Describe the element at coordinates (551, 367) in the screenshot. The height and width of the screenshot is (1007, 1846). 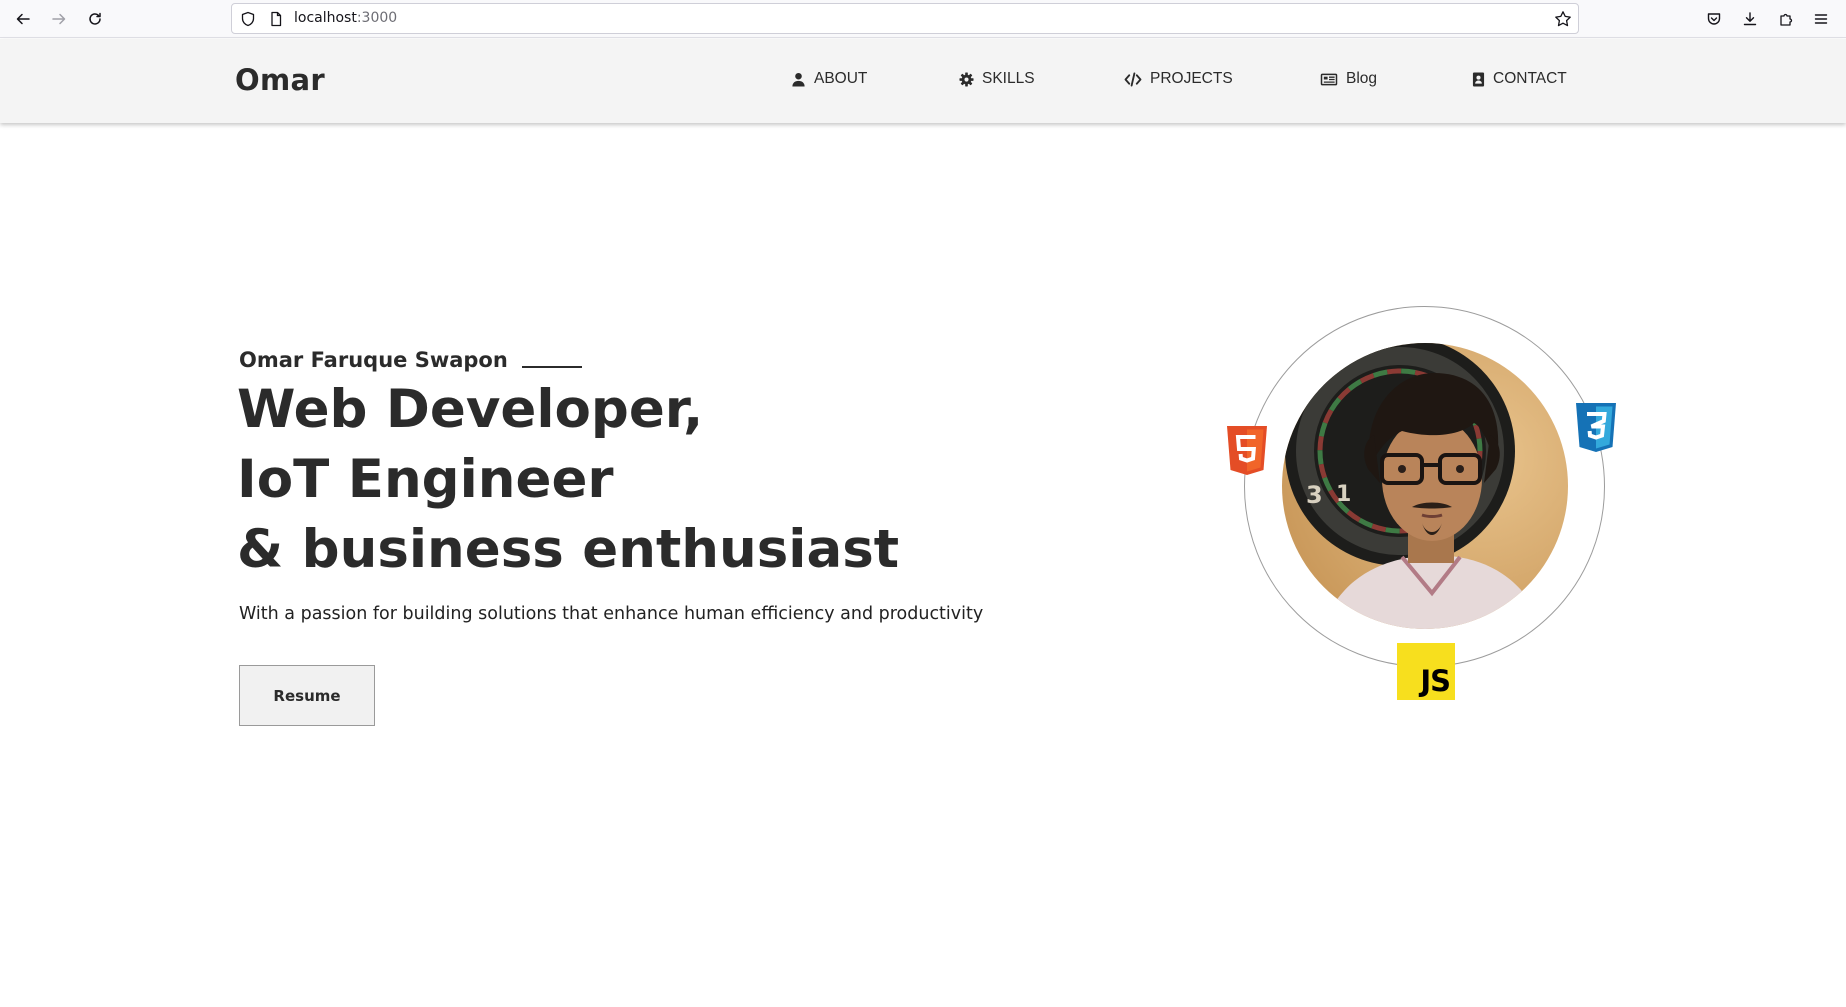
I see `hero-name-dash` at that location.